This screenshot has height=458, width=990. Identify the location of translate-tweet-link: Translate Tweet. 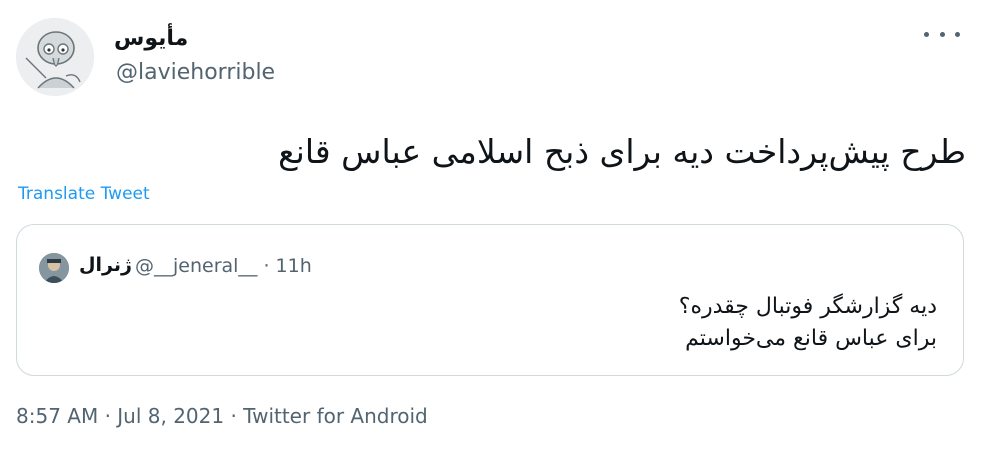
(84, 194).